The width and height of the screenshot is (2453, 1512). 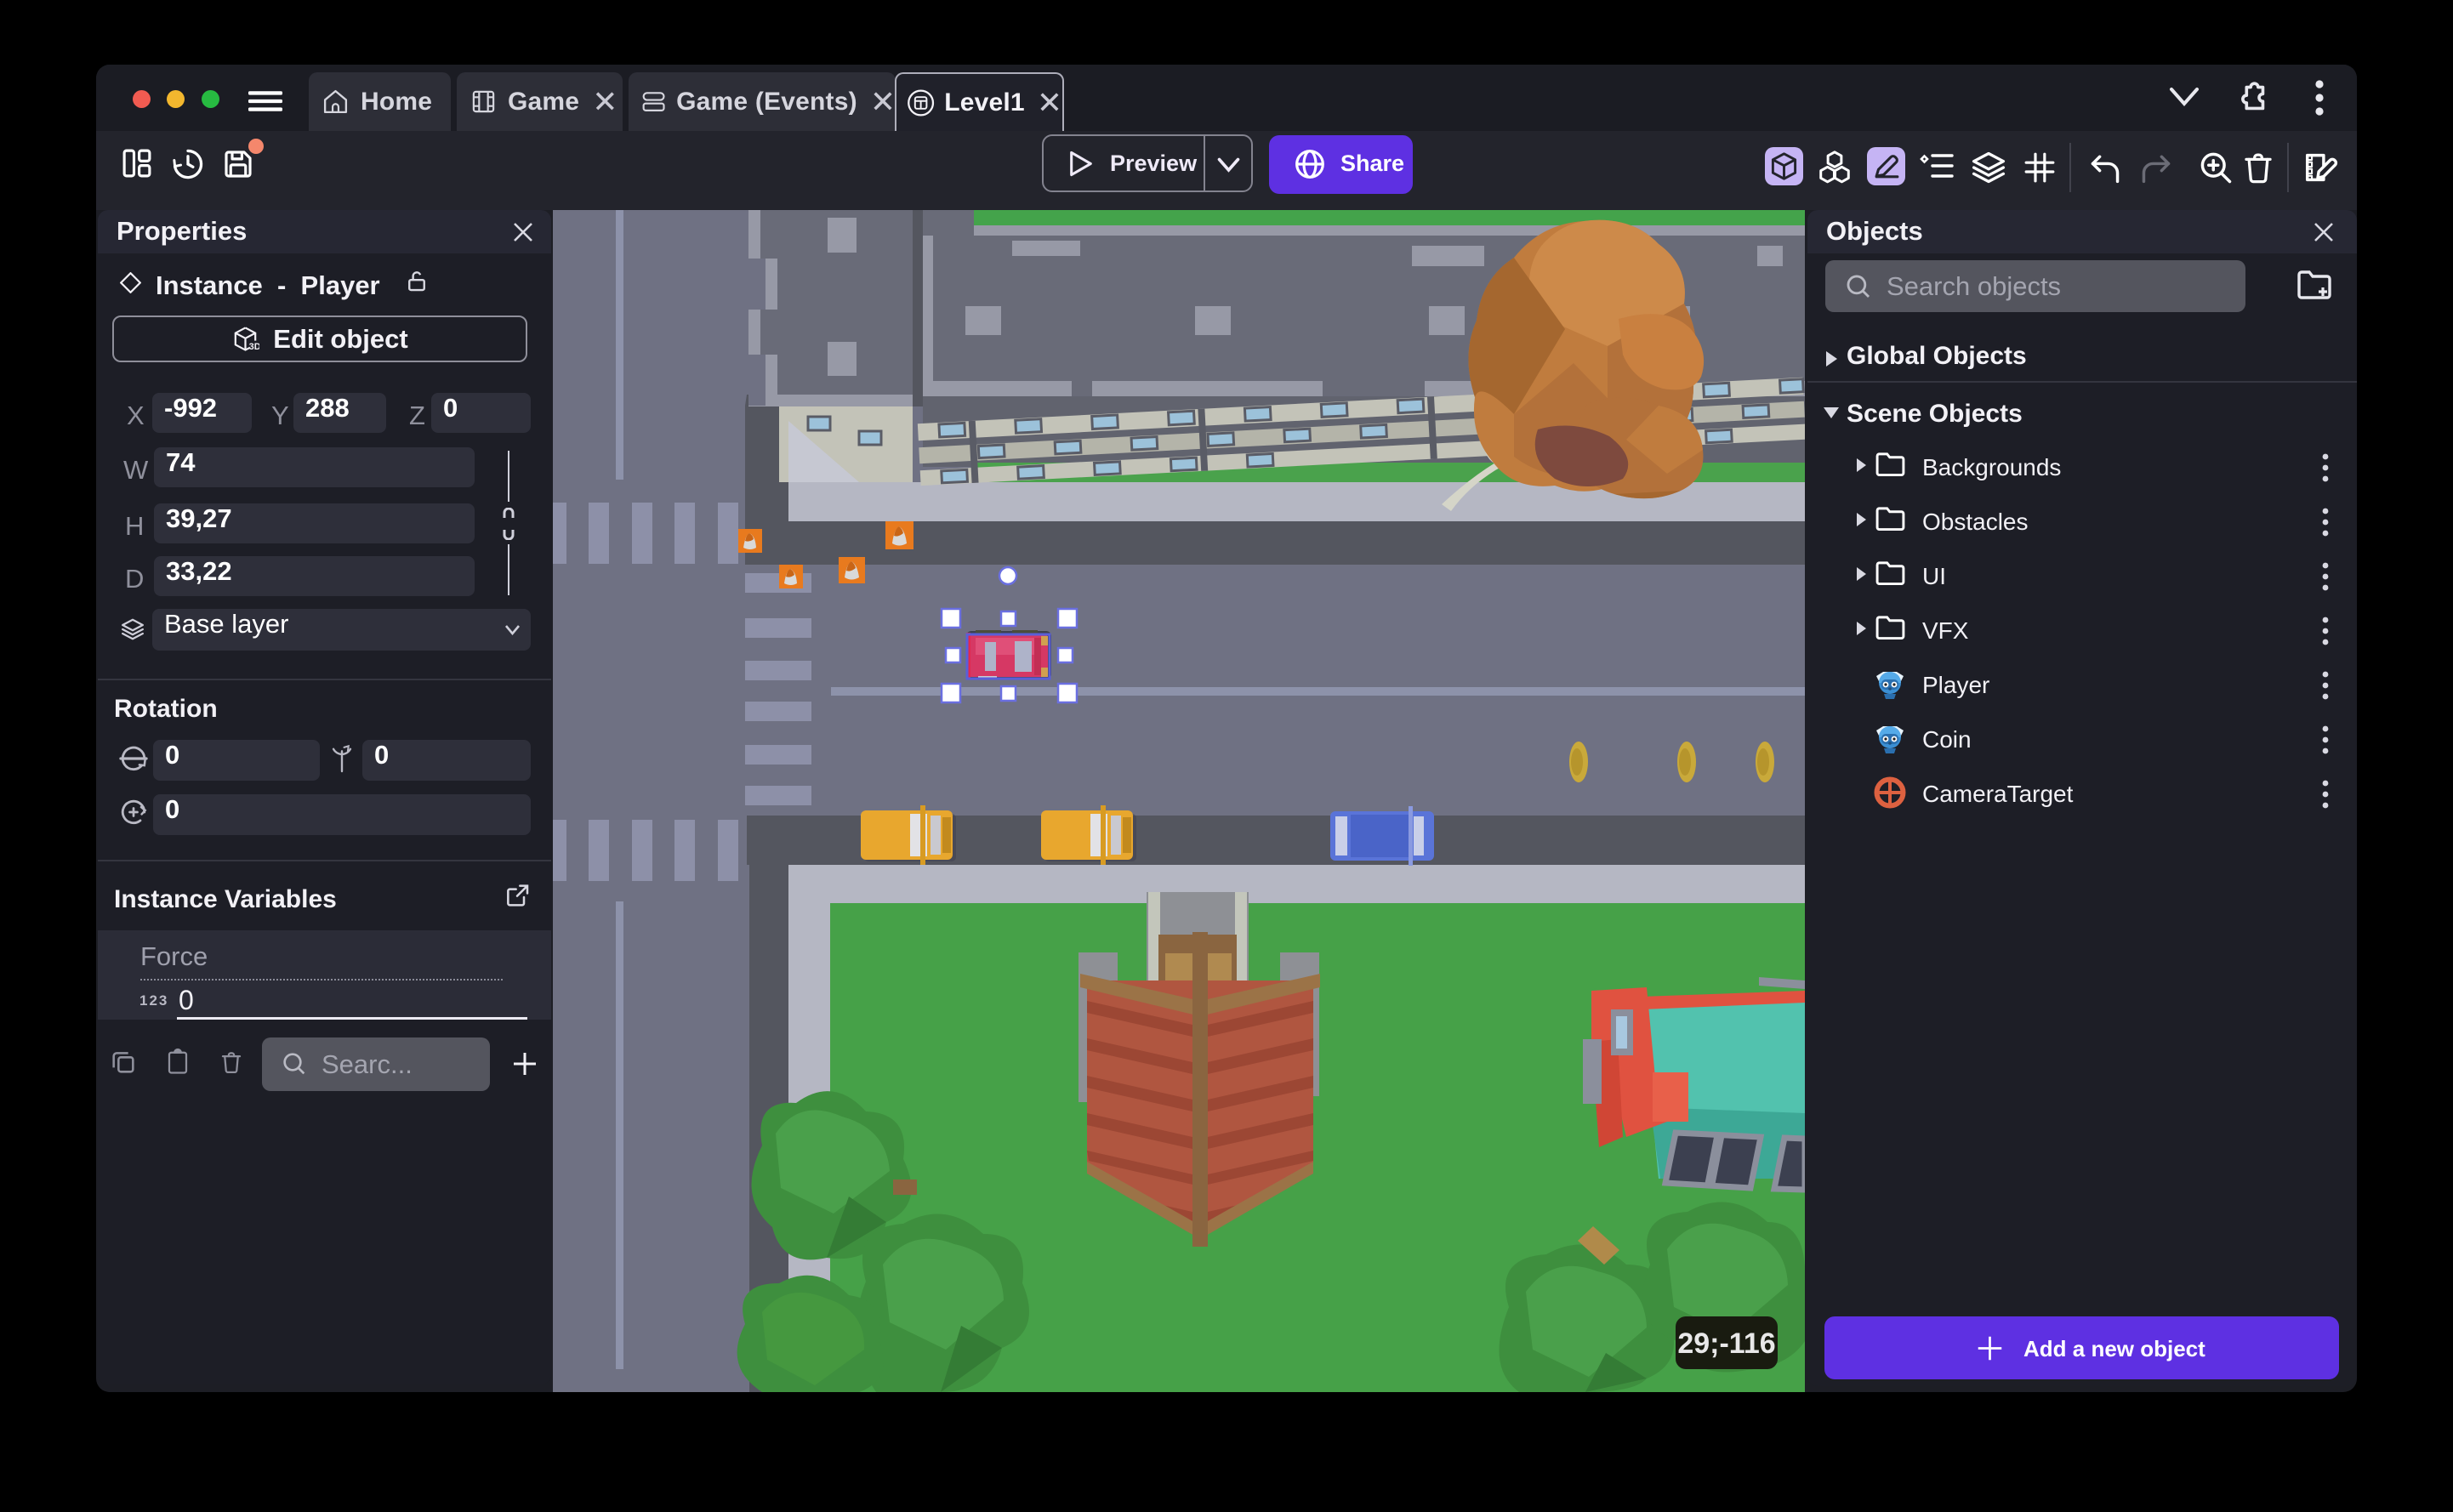 I want to click on svg-text: 3D, so click(x=254, y=347).